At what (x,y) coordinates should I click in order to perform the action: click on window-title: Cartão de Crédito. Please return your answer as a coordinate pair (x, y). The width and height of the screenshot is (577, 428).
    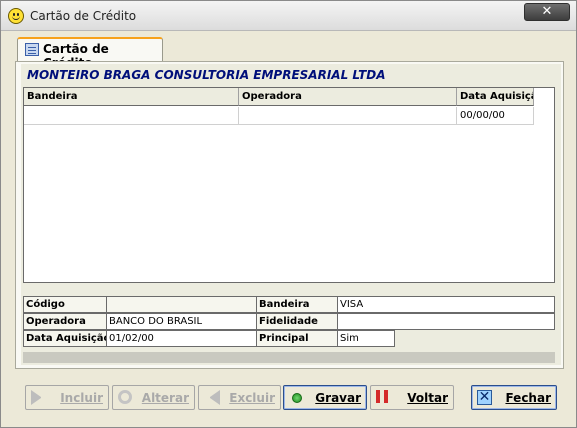
    Looking at the image, I should click on (83, 16).